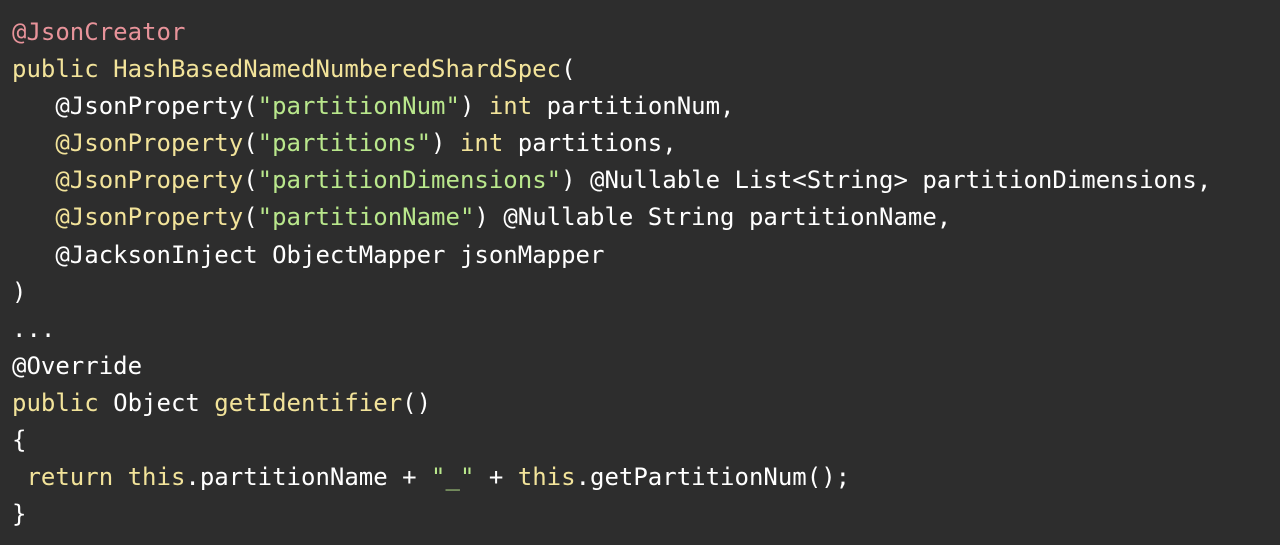  Describe the element at coordinates (344, 143) in the screenshot. I see `code-token-string: "partitions"` at that location.